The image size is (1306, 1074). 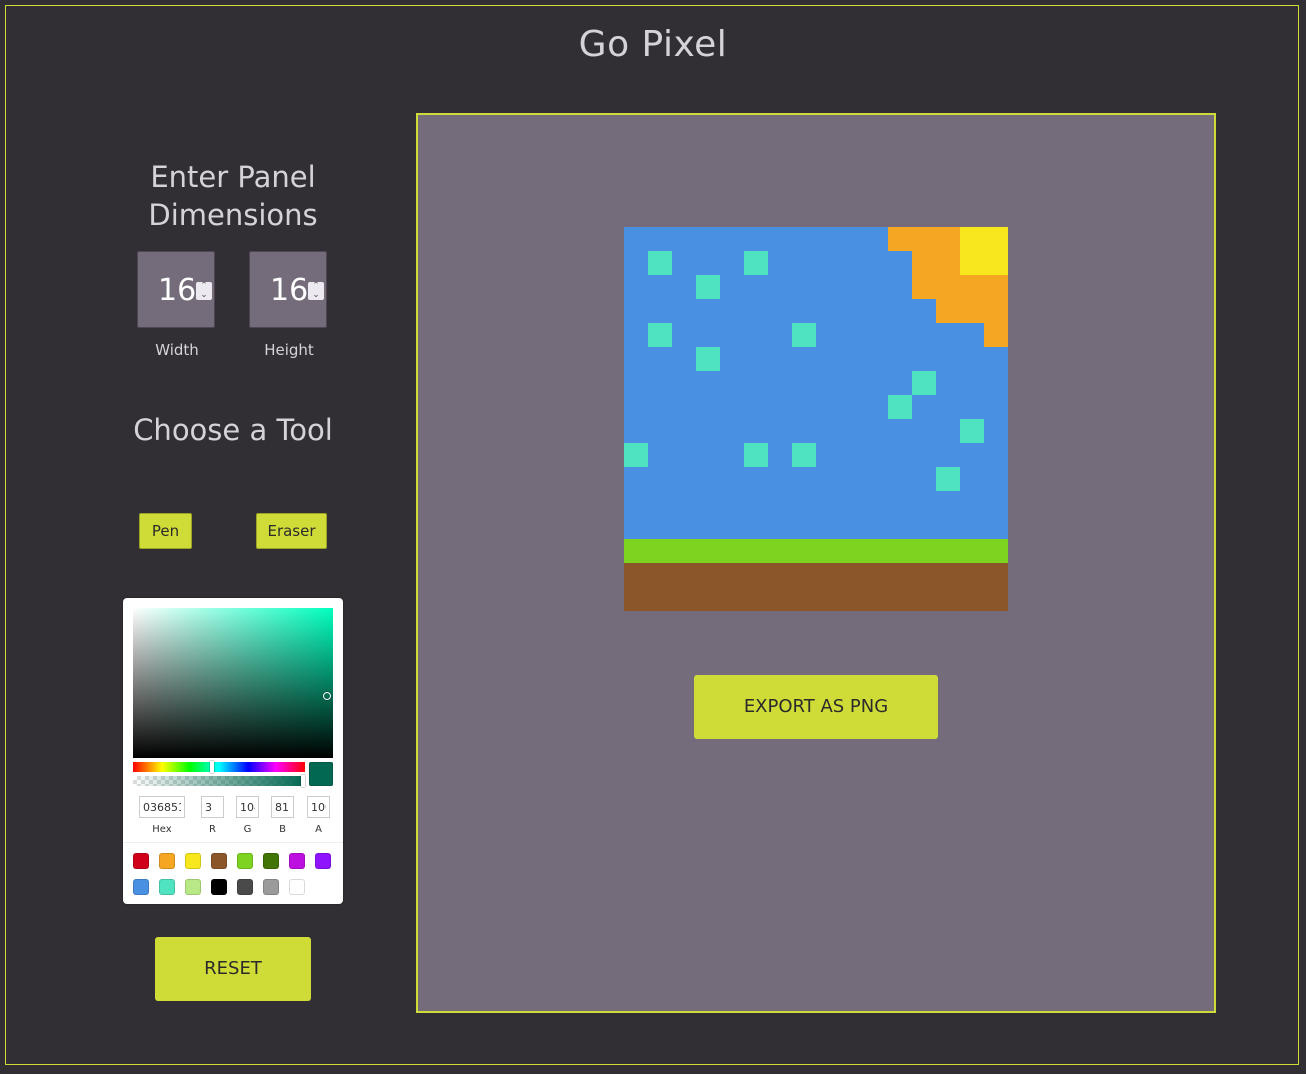 I want to click on b-input, so click(x=282, y=807).